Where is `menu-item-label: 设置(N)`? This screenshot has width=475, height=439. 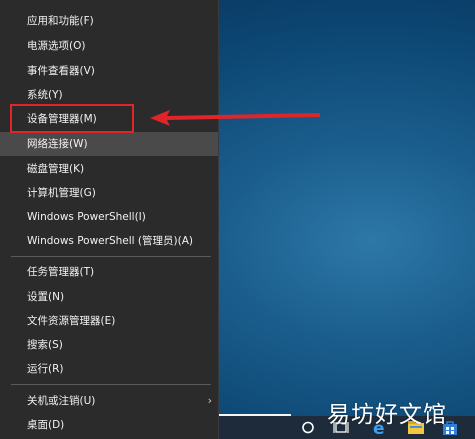
menu-item-label: 设置(N) is located at coordinates (46, 297).